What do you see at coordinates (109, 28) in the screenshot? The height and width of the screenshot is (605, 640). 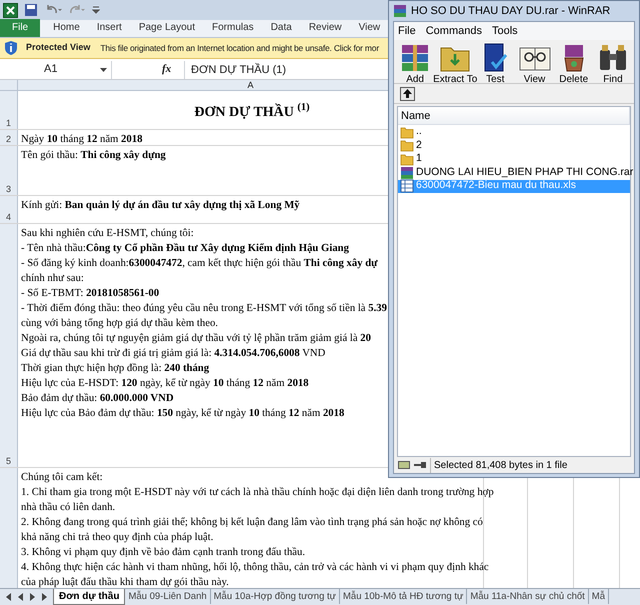 I see `ribbon-tab: Insert` at bounding box center [109, 28].